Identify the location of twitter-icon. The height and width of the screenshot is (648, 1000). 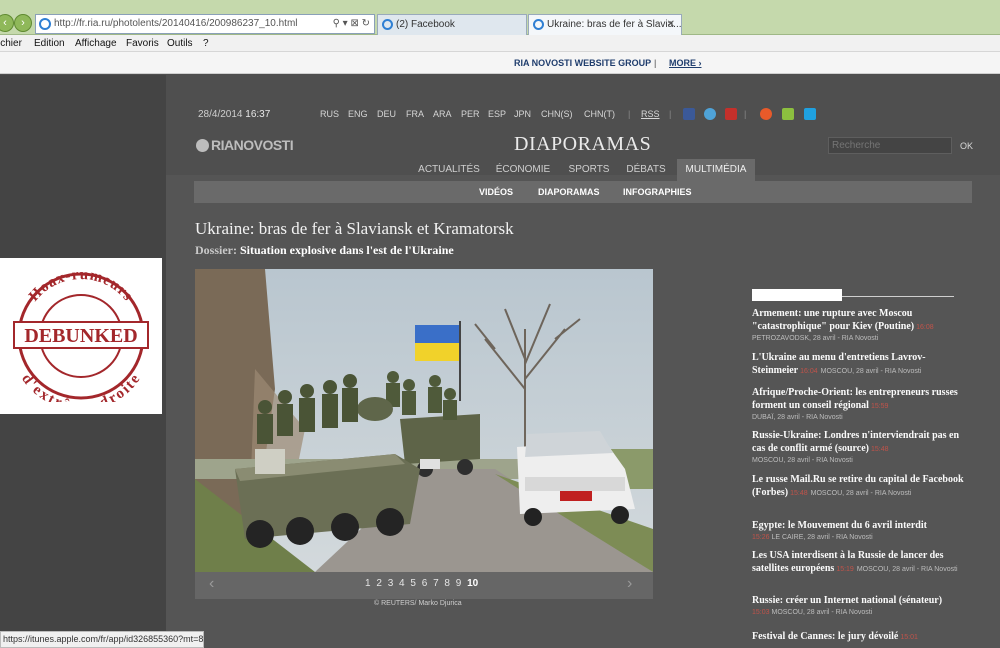
(710, 114).